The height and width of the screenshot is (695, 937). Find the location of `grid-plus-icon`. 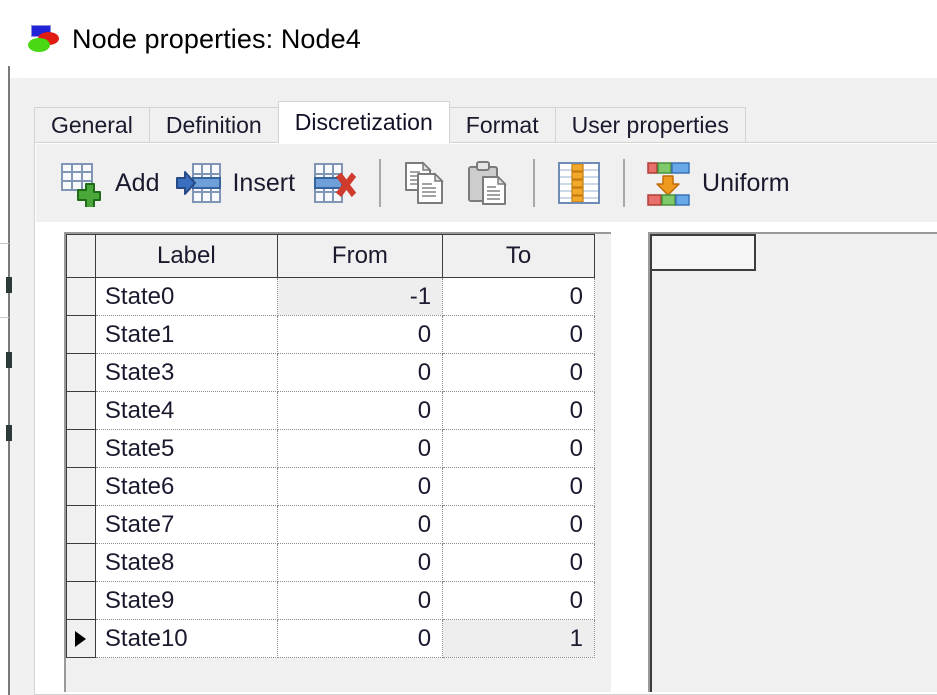

grid-plus-icon is located at coordinates (82, 183).